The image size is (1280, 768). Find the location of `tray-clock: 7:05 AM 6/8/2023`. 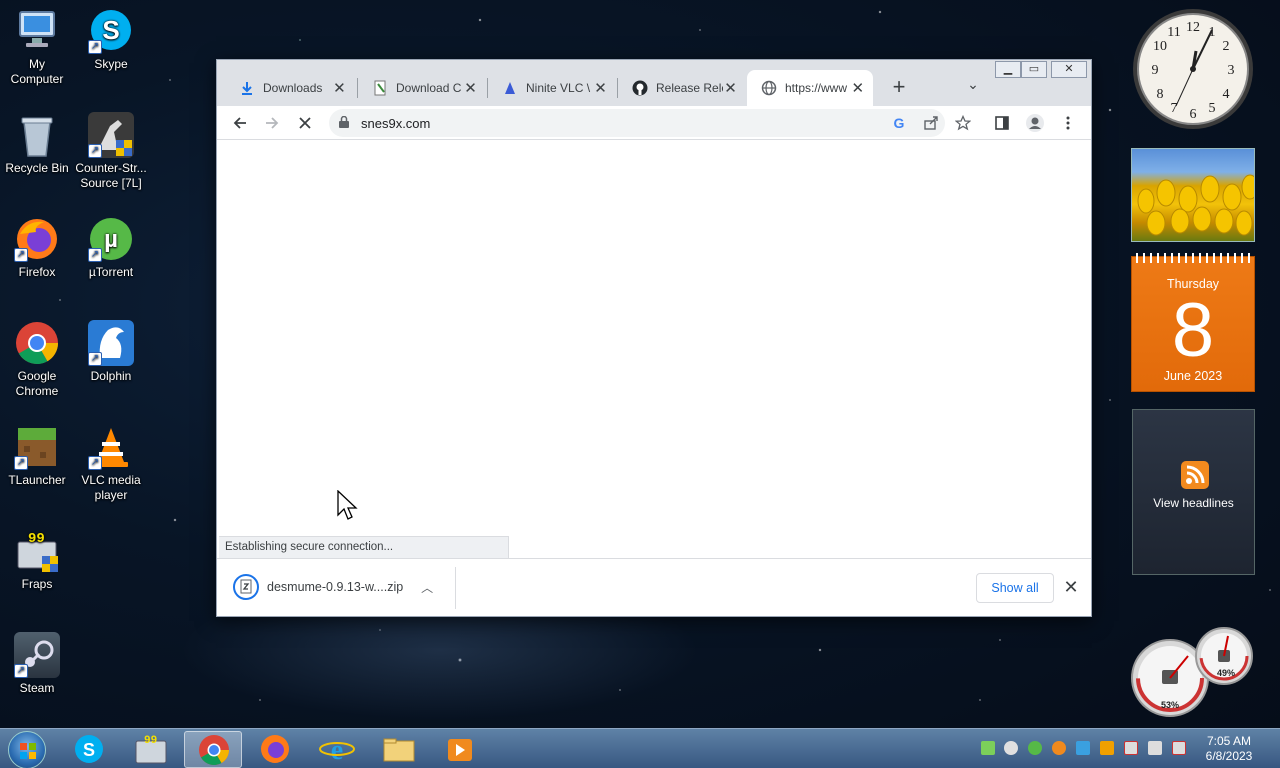

tray-clock: 7:05 AM 6/8/2023 is located at coordinates (1229, 749).